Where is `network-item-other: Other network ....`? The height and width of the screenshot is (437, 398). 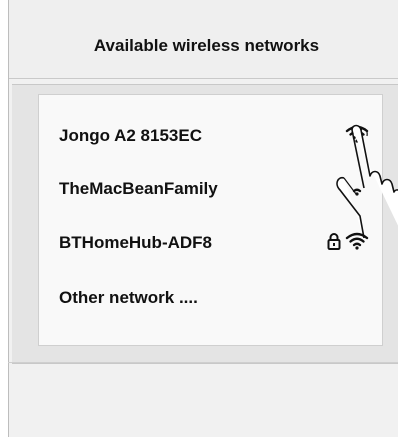
network-item-other: Other network .... is located at coordinates (214, 298).